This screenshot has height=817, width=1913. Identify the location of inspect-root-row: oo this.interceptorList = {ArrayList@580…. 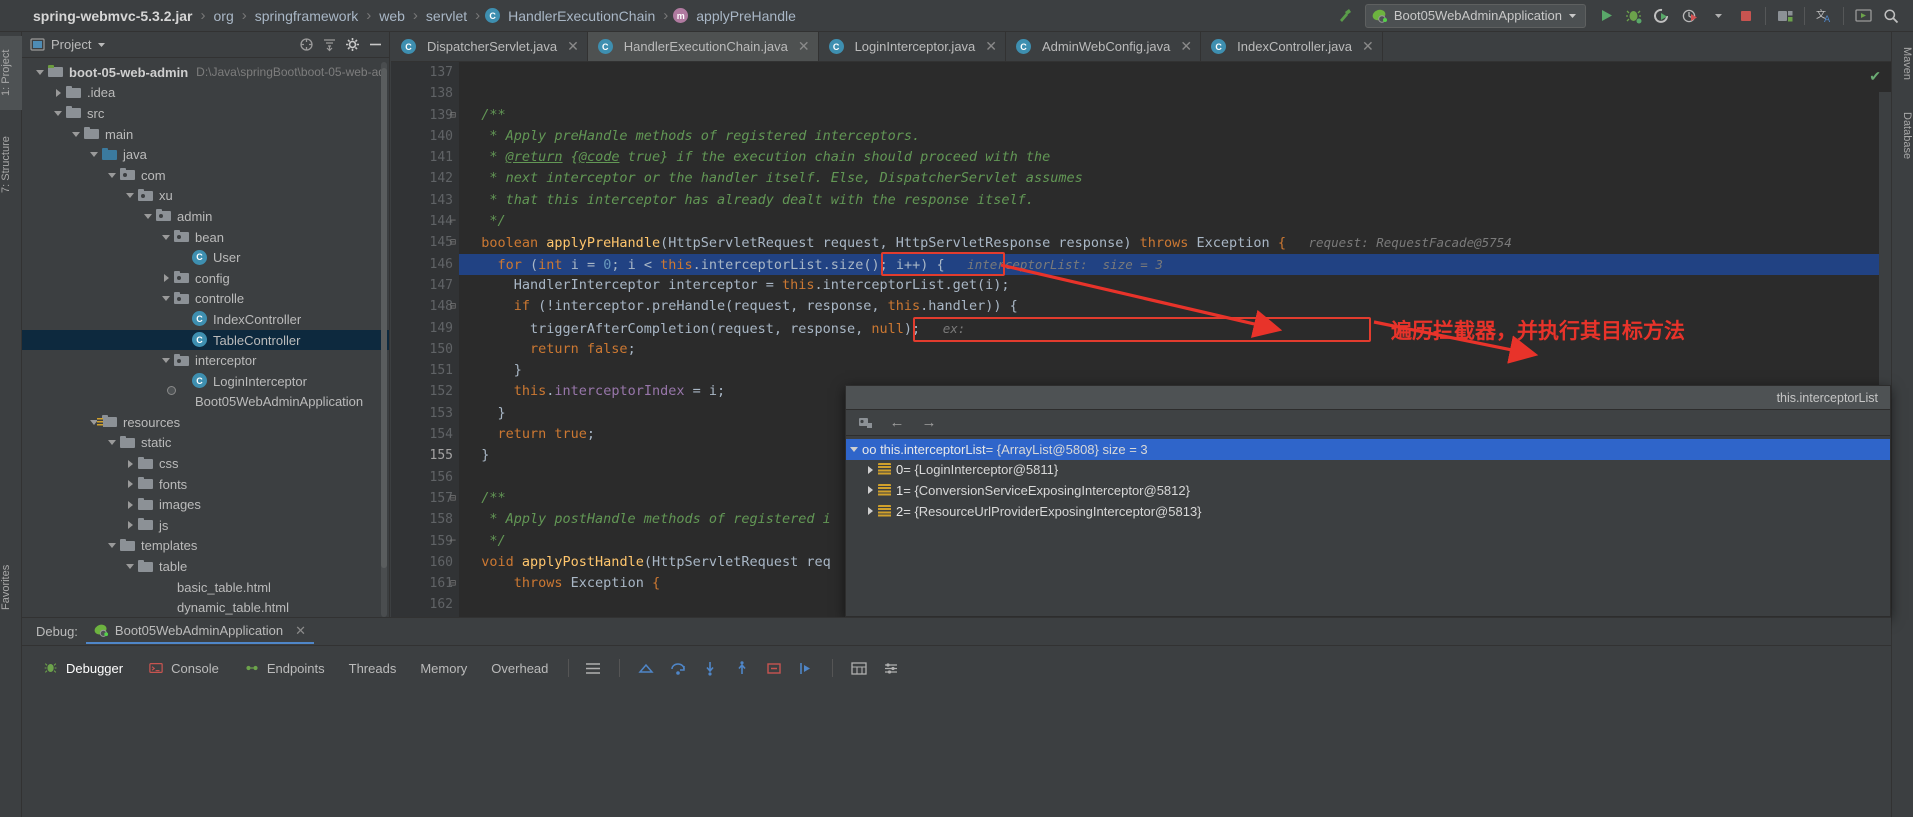
(1368, 449).